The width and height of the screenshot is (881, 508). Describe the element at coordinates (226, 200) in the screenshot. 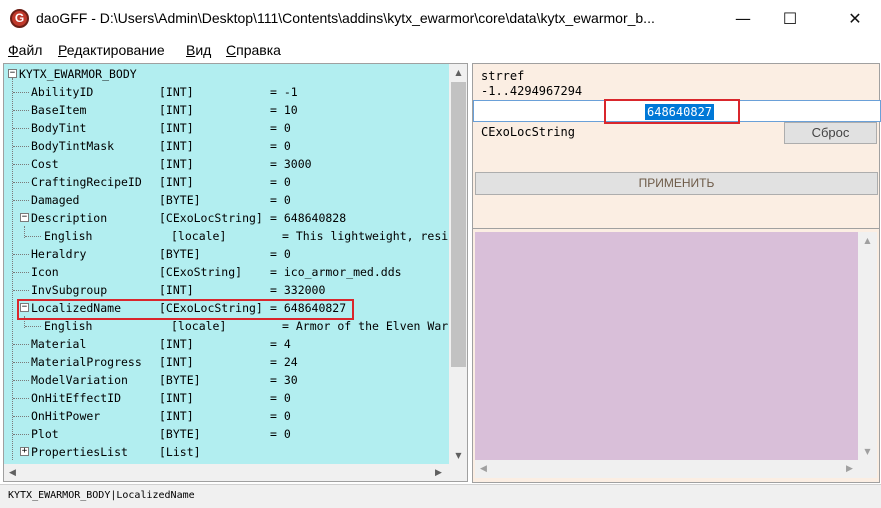

I see `tree-row: Damaged [BYTE] = 0` at that location.